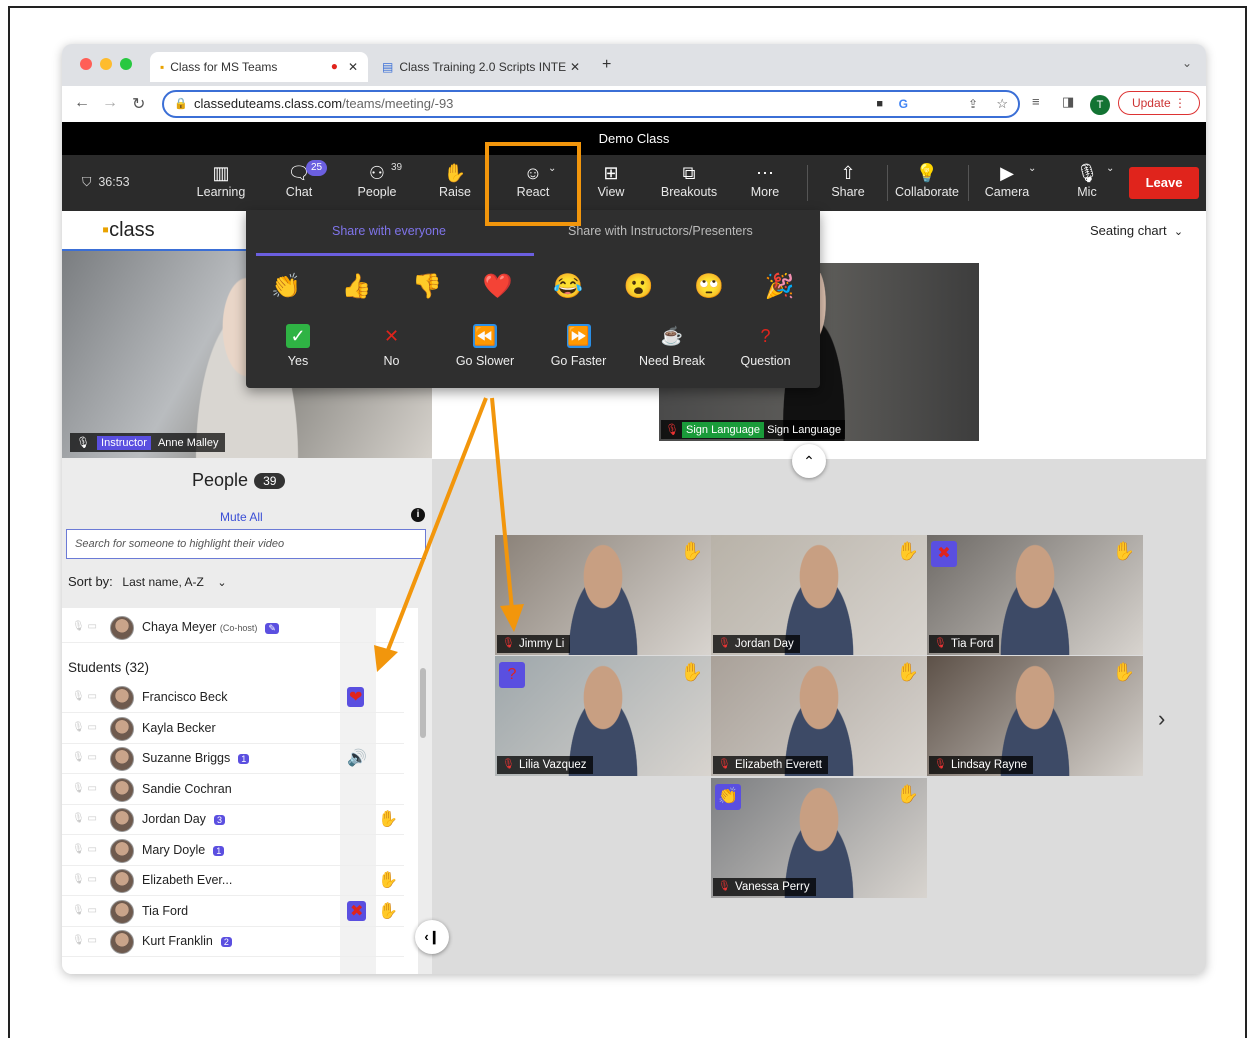  I want to click on arrow-to-video, so click(502, 504).